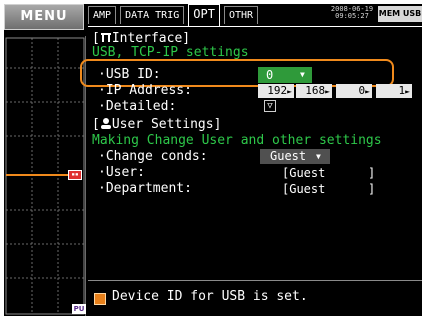 This screenshot has height=320, width=426. What do you see at coordinates (372, 173) in the screenshot?
I see `user-value-close: ]` at bounding box center [372, 173].